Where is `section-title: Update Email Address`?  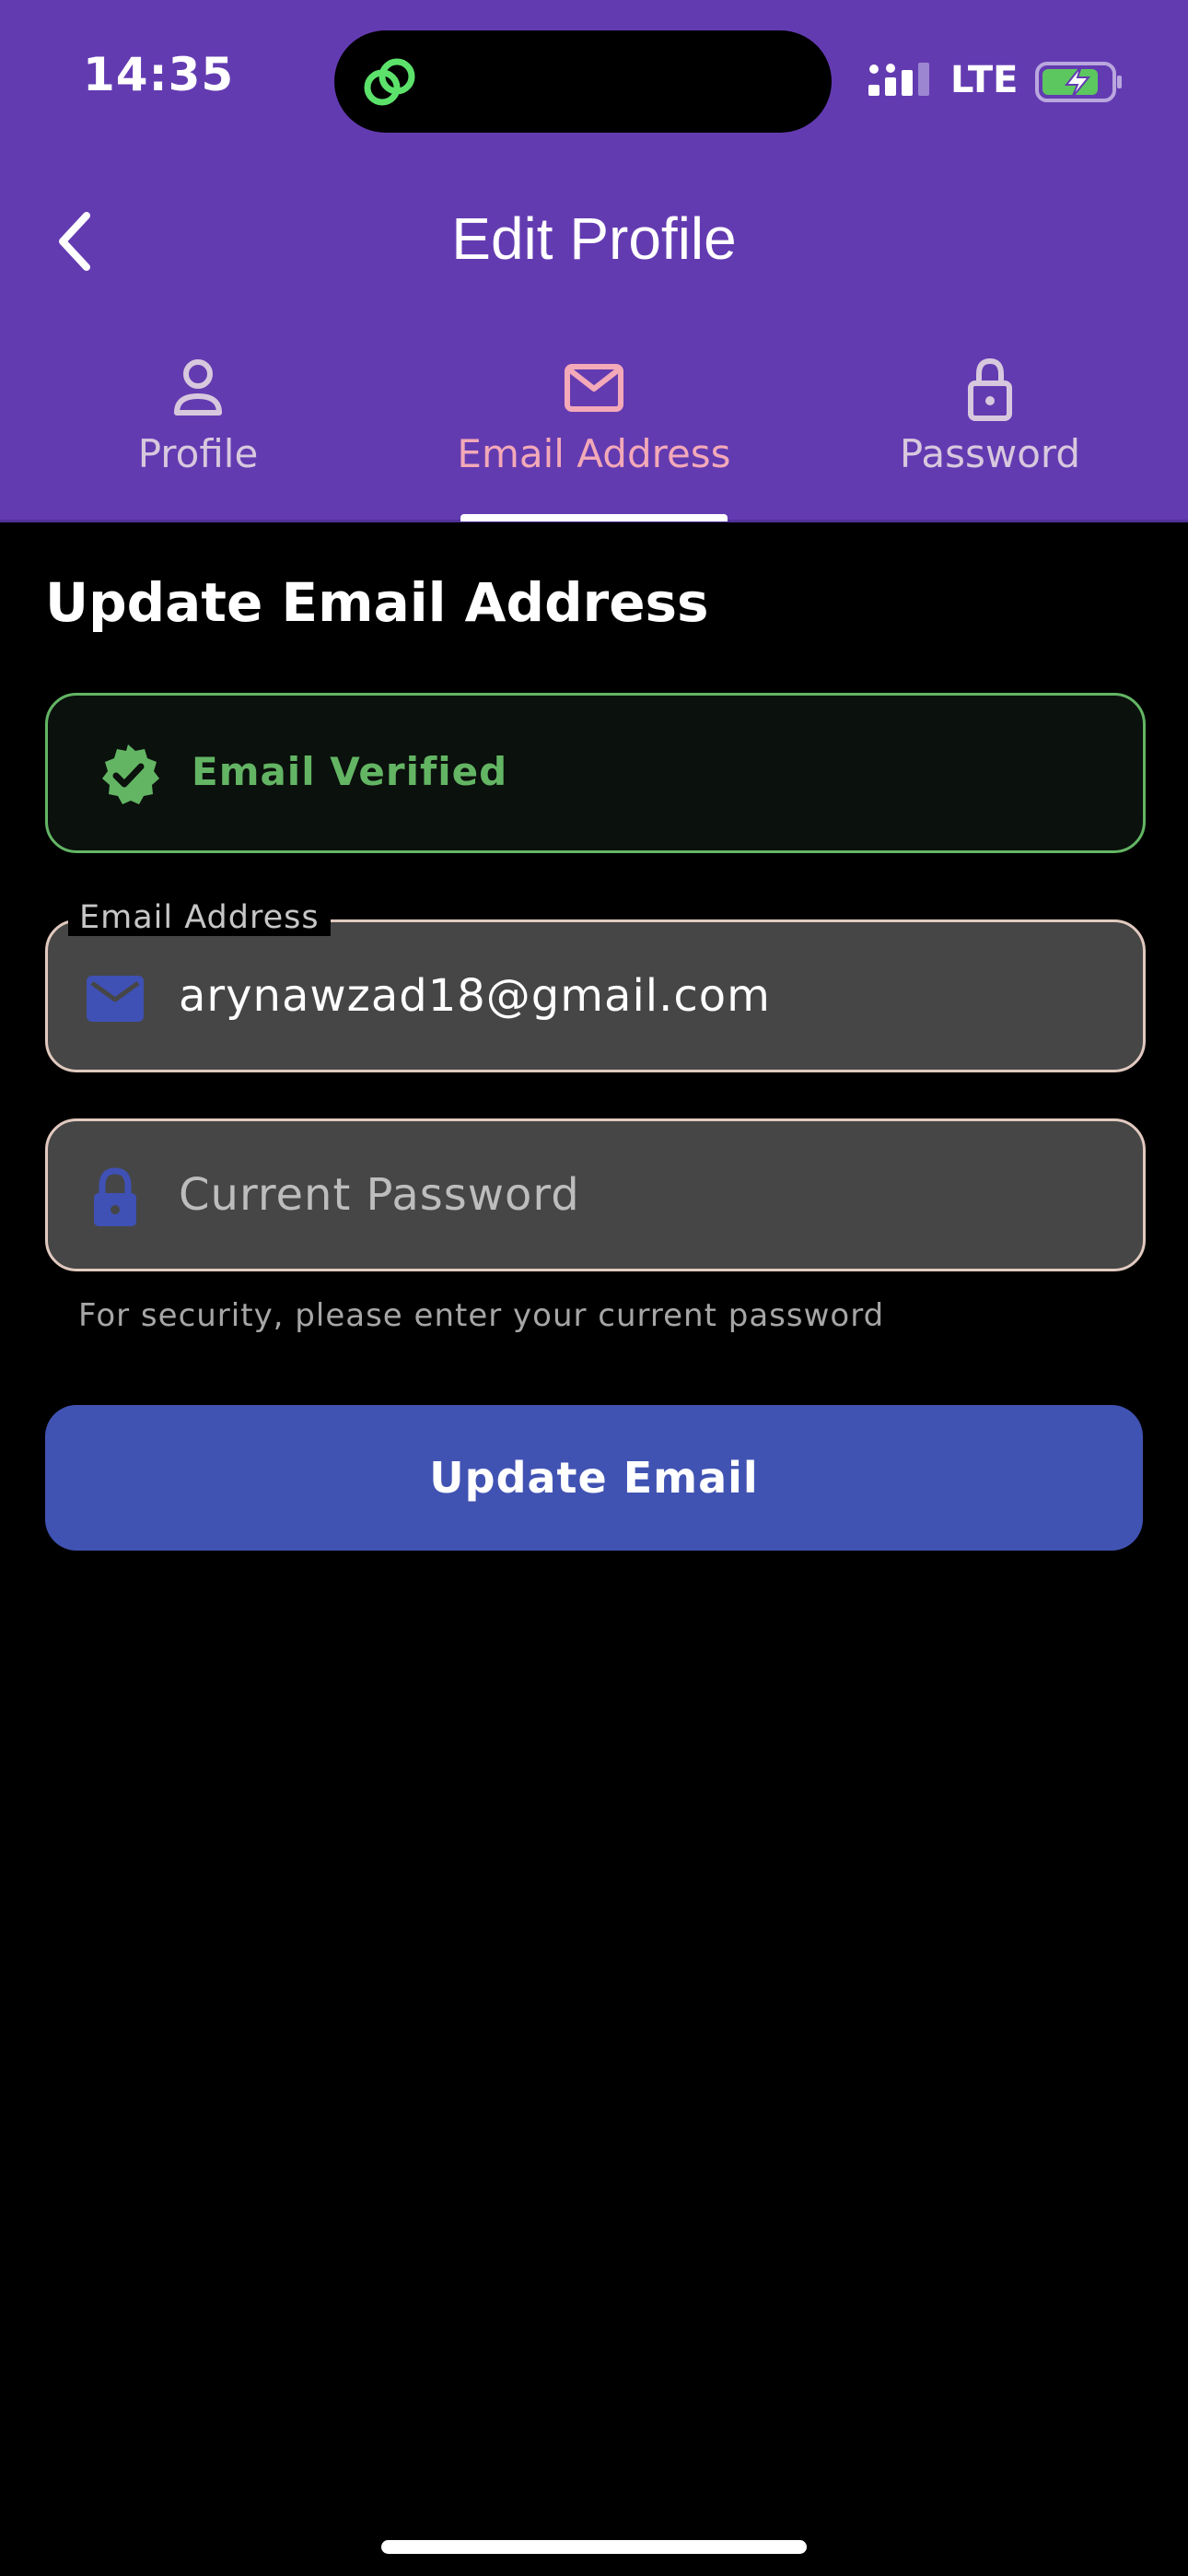
section-title: Update Email Address is located at coordinates (377, 603).